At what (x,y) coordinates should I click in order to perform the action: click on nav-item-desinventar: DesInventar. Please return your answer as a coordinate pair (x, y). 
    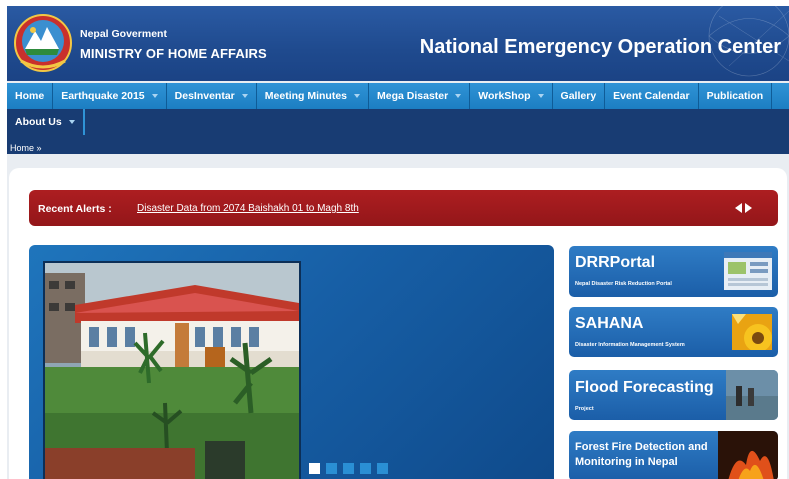
    Looking at the image, I should click on (212, 96).